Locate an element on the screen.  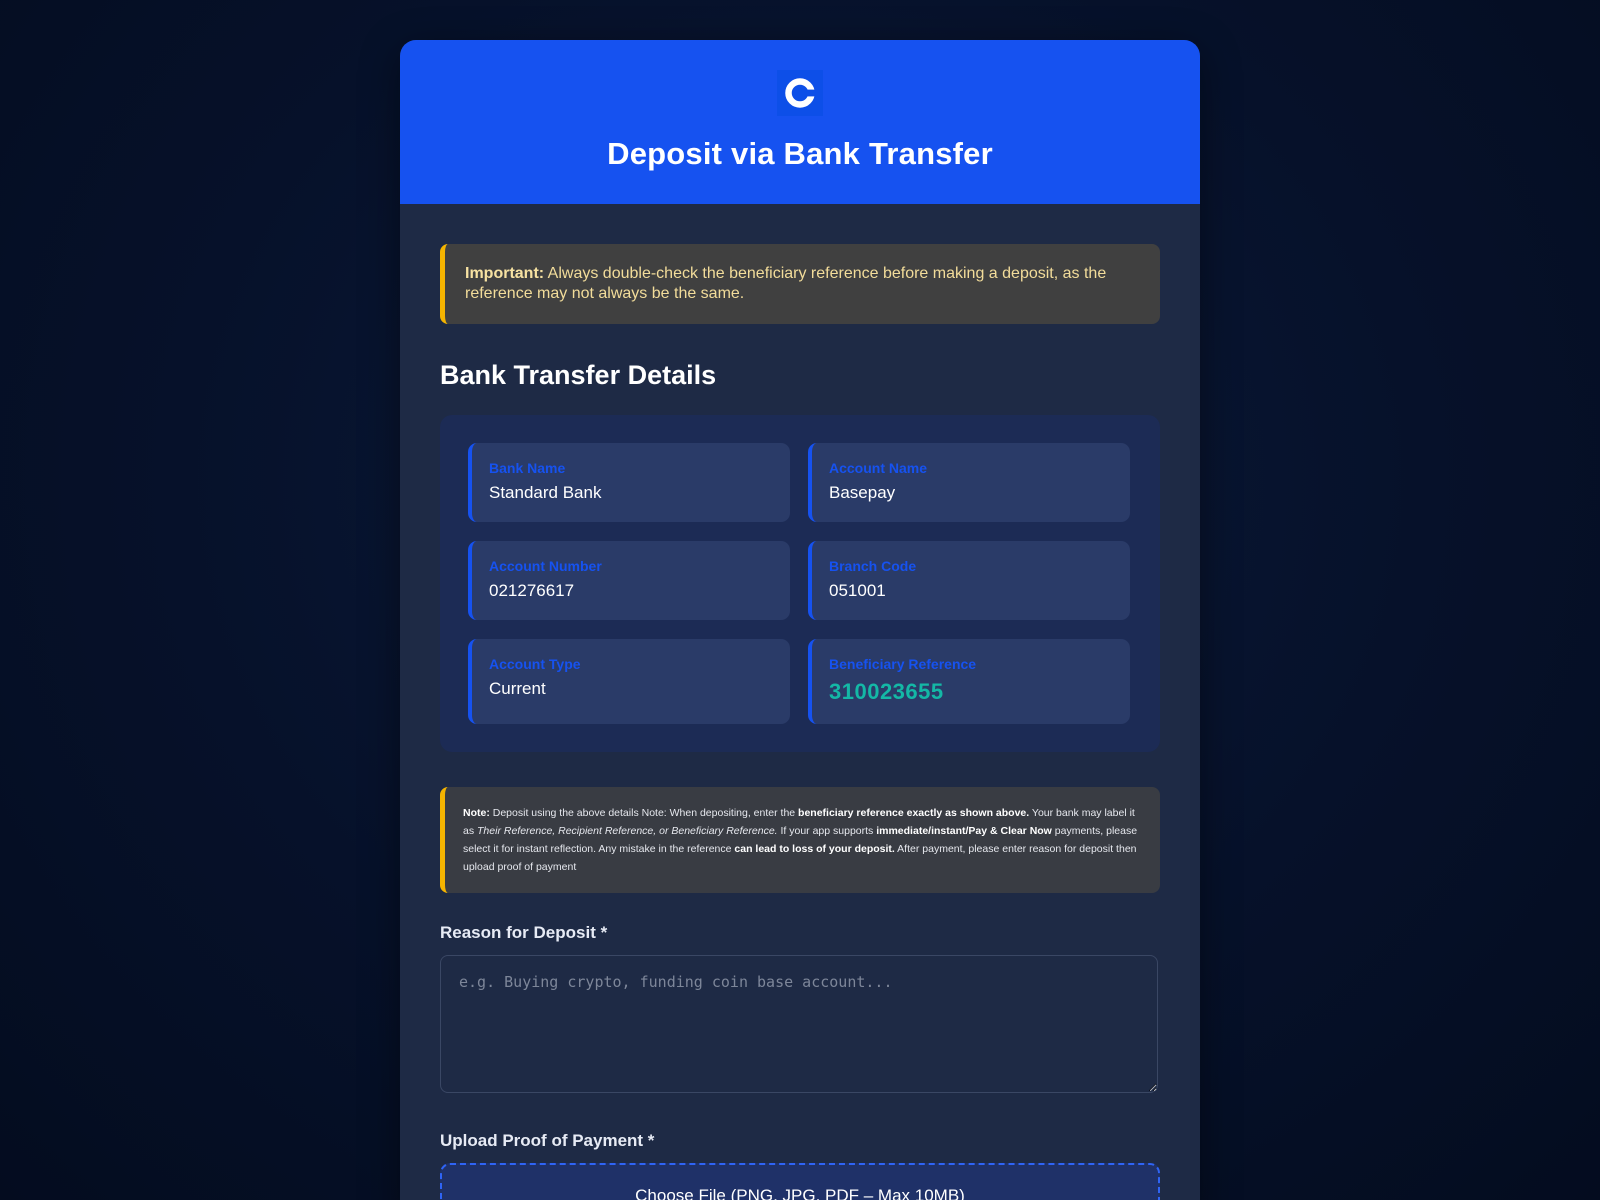
alert-label: Important: is located at coordinates (505, 273).